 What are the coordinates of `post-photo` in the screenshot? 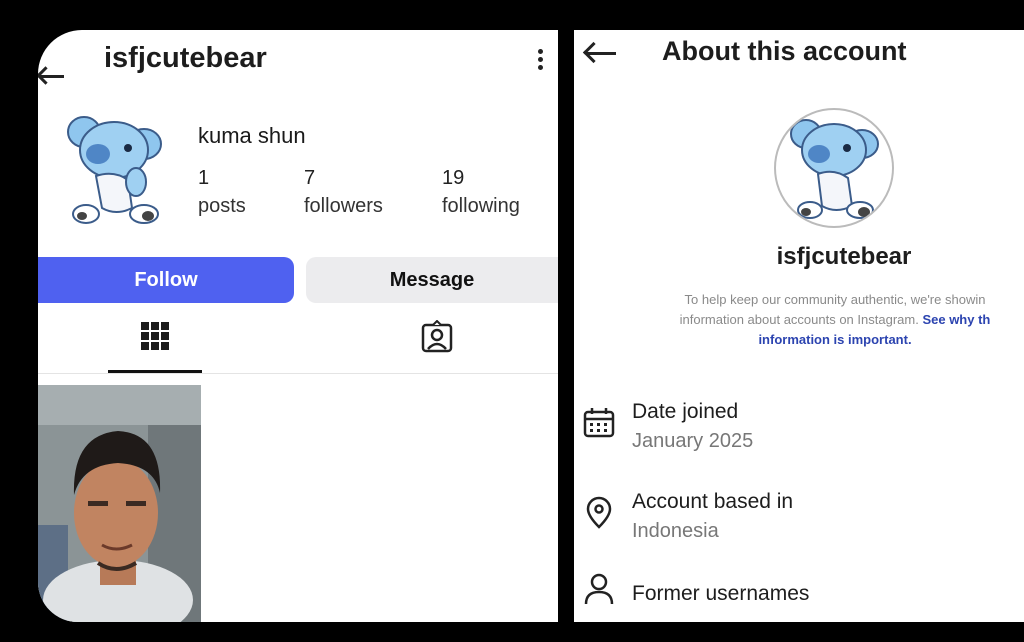 It's located at (119, 503).